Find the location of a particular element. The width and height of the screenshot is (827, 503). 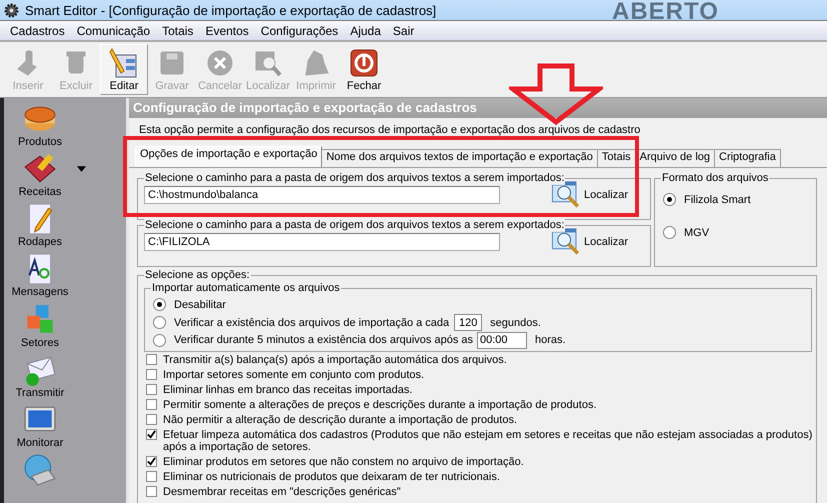

menu-item: Comunicação is located at coordinates (113, 31).